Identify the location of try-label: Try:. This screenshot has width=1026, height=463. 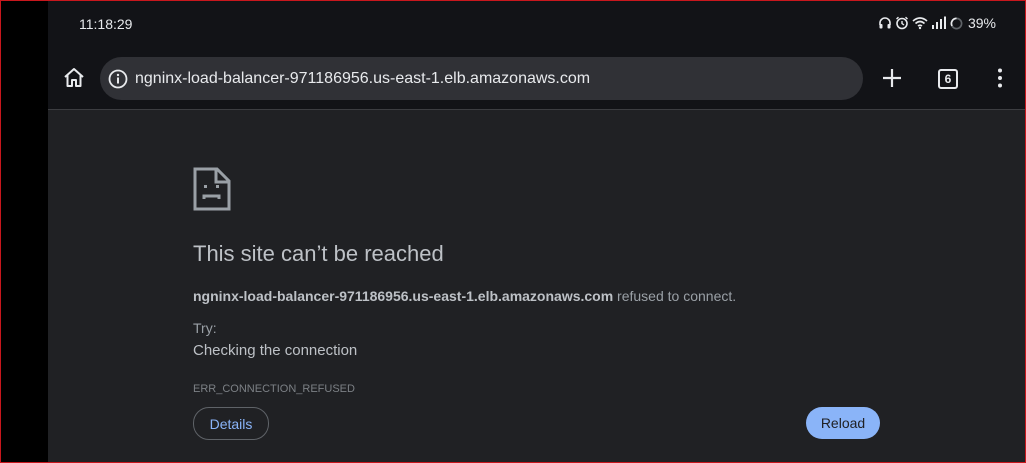
(205, 328).